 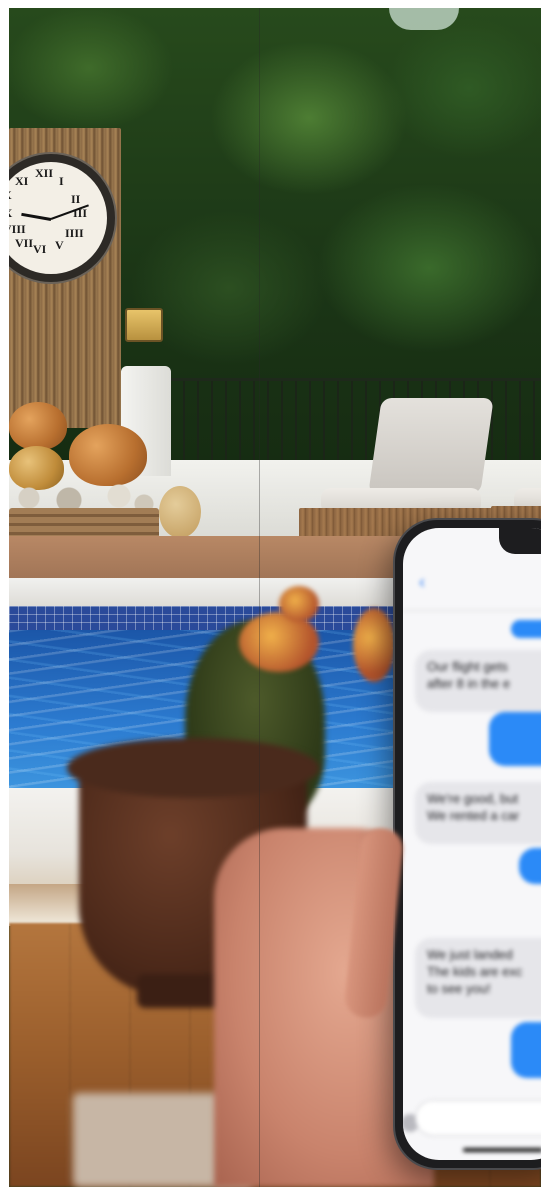 What do you see at coordinates (469, 683) in the screenshot?
I see `message-line: after 8 in the e` at bounding box center [469, 683].